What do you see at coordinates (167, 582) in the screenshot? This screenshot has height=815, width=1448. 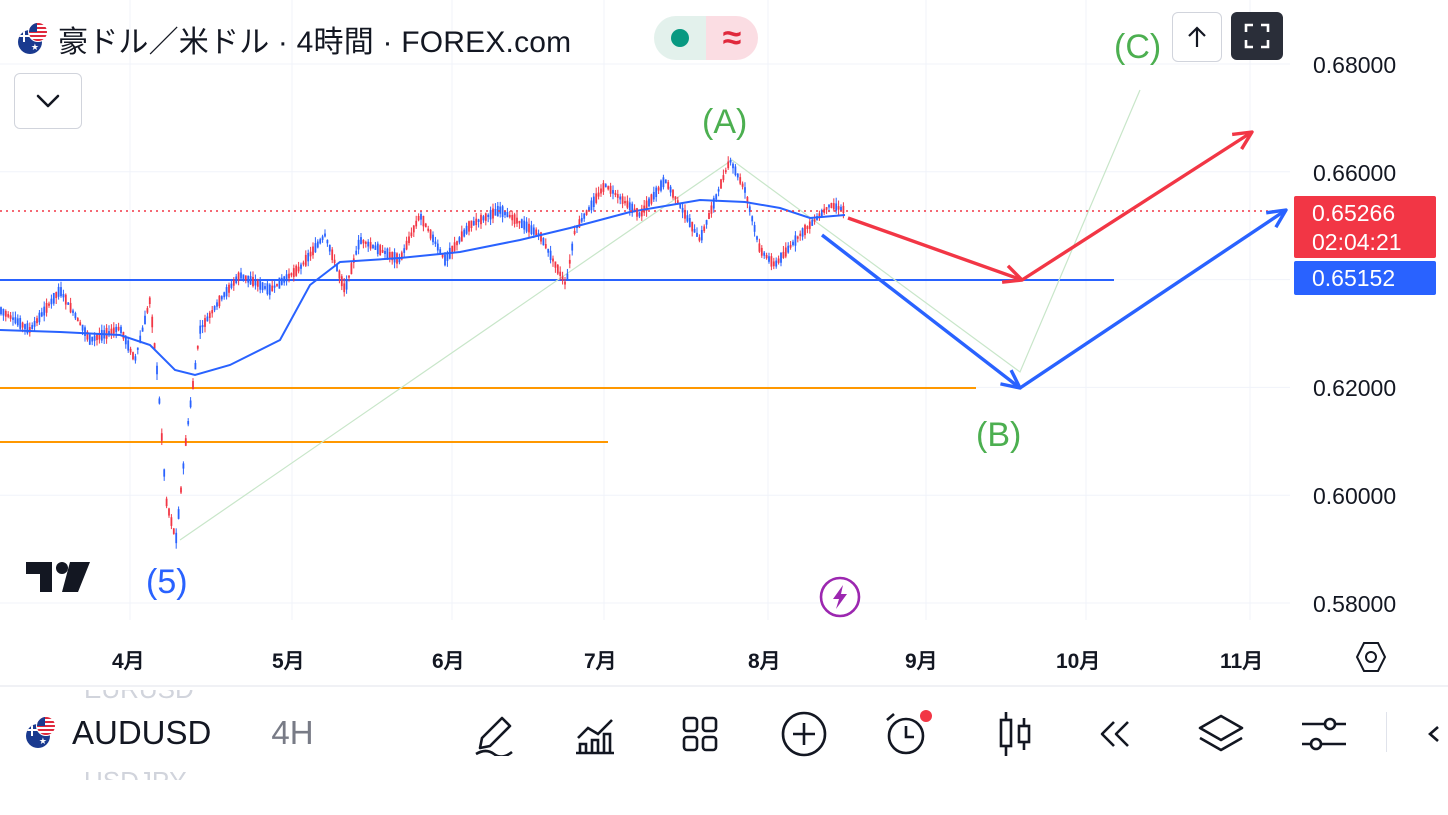 I see `wave-label-5: (5)` at bounding box center [167, 582].